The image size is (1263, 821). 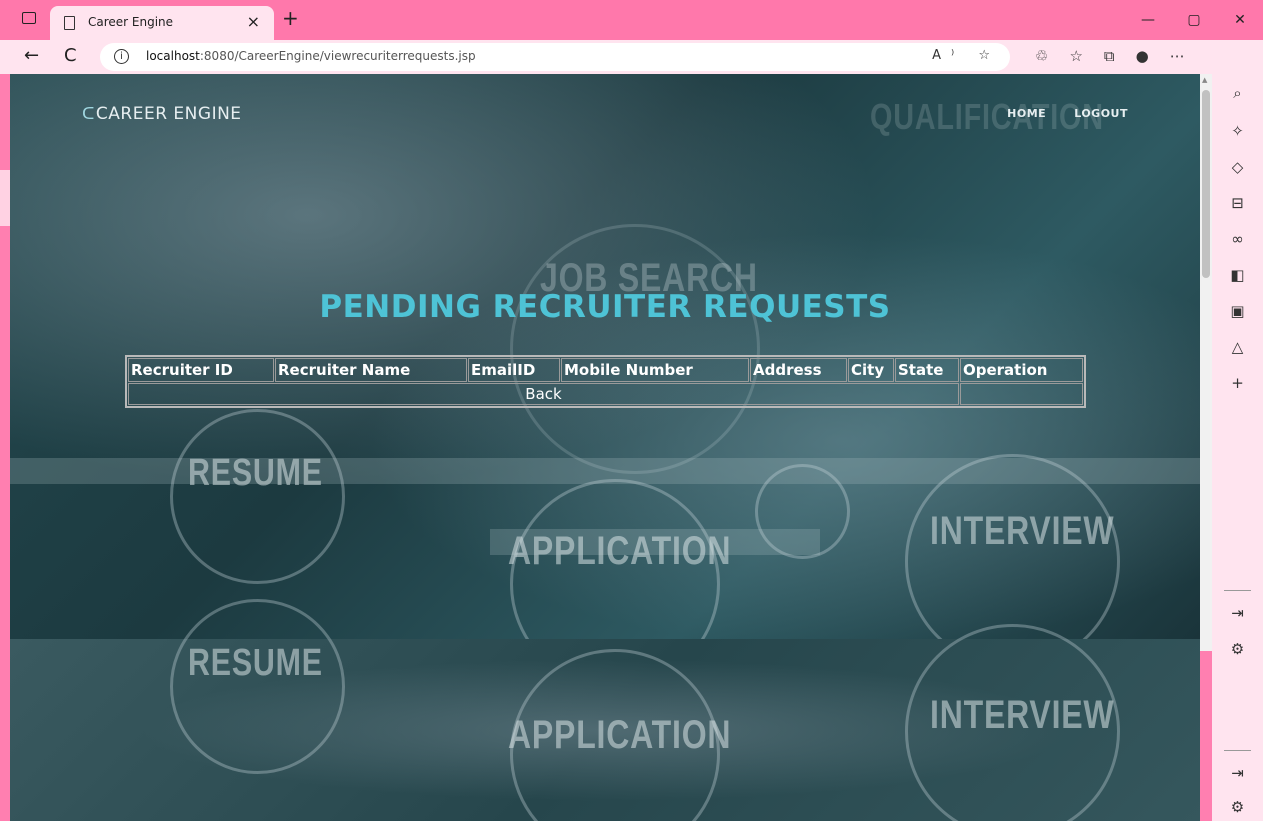 I want to click on nav-logout-link: LOGOUT, so click(x=1101, y=113).